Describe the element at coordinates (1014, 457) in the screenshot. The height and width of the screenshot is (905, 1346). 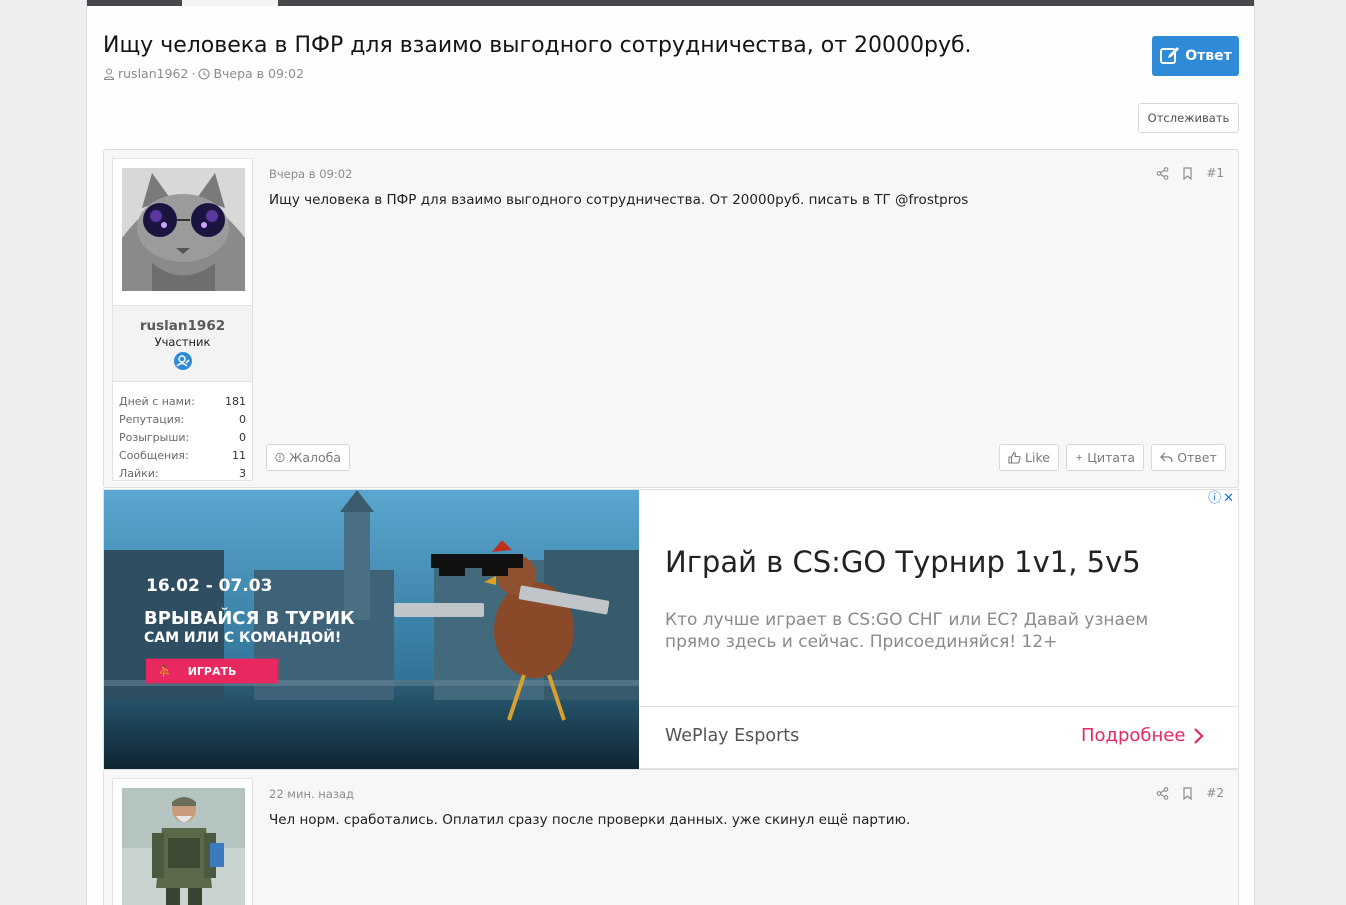
I see `thumbs-up-icon` at that location.